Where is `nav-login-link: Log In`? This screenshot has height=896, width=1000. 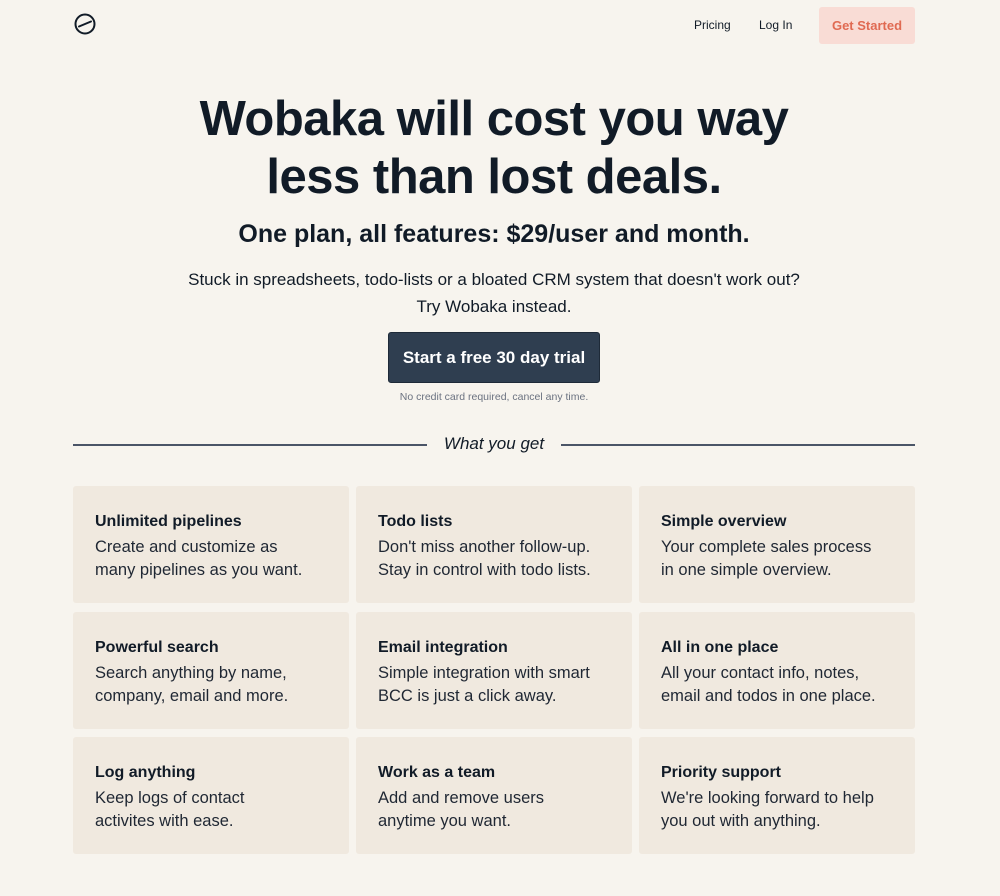
nav-login-link: Log In is located at coordinates (775, 25).